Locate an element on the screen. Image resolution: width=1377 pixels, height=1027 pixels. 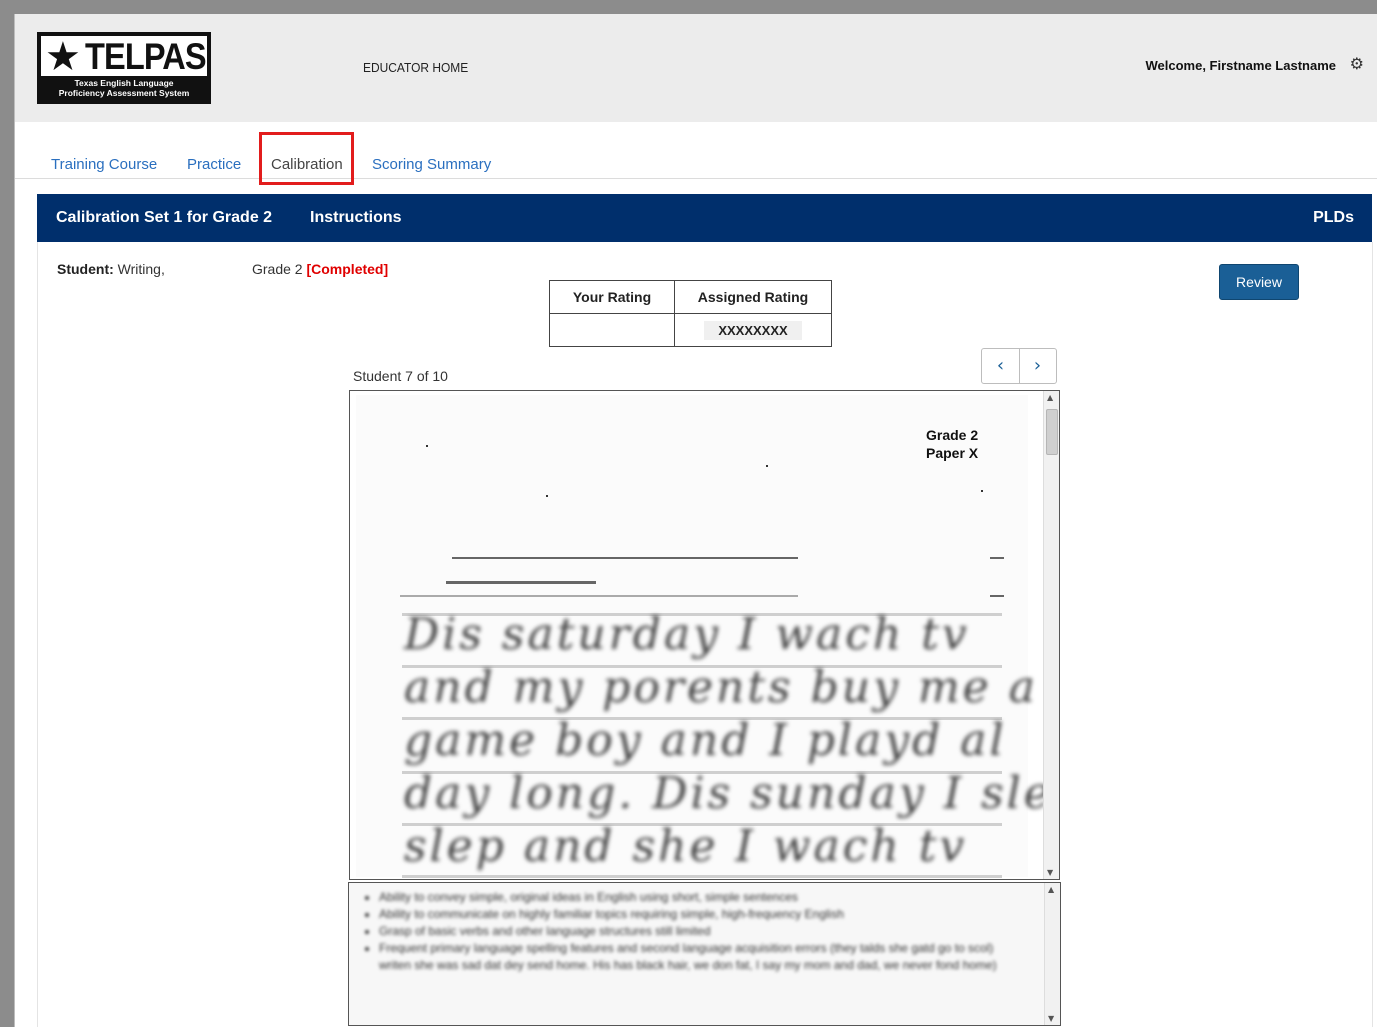
logo-subtitle-line1: Texas English Language is located at coordinates (124, 83).